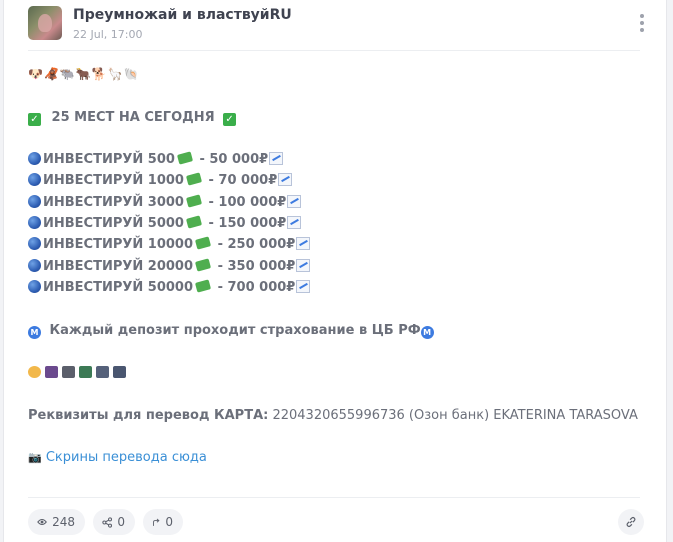 The width and height of the screenshot is (673, 542). Describe the element at coordinates (113, 224) in the screenshot. I see `invest-amount: ИНВЕСТИРУЙ 5000` at that location.